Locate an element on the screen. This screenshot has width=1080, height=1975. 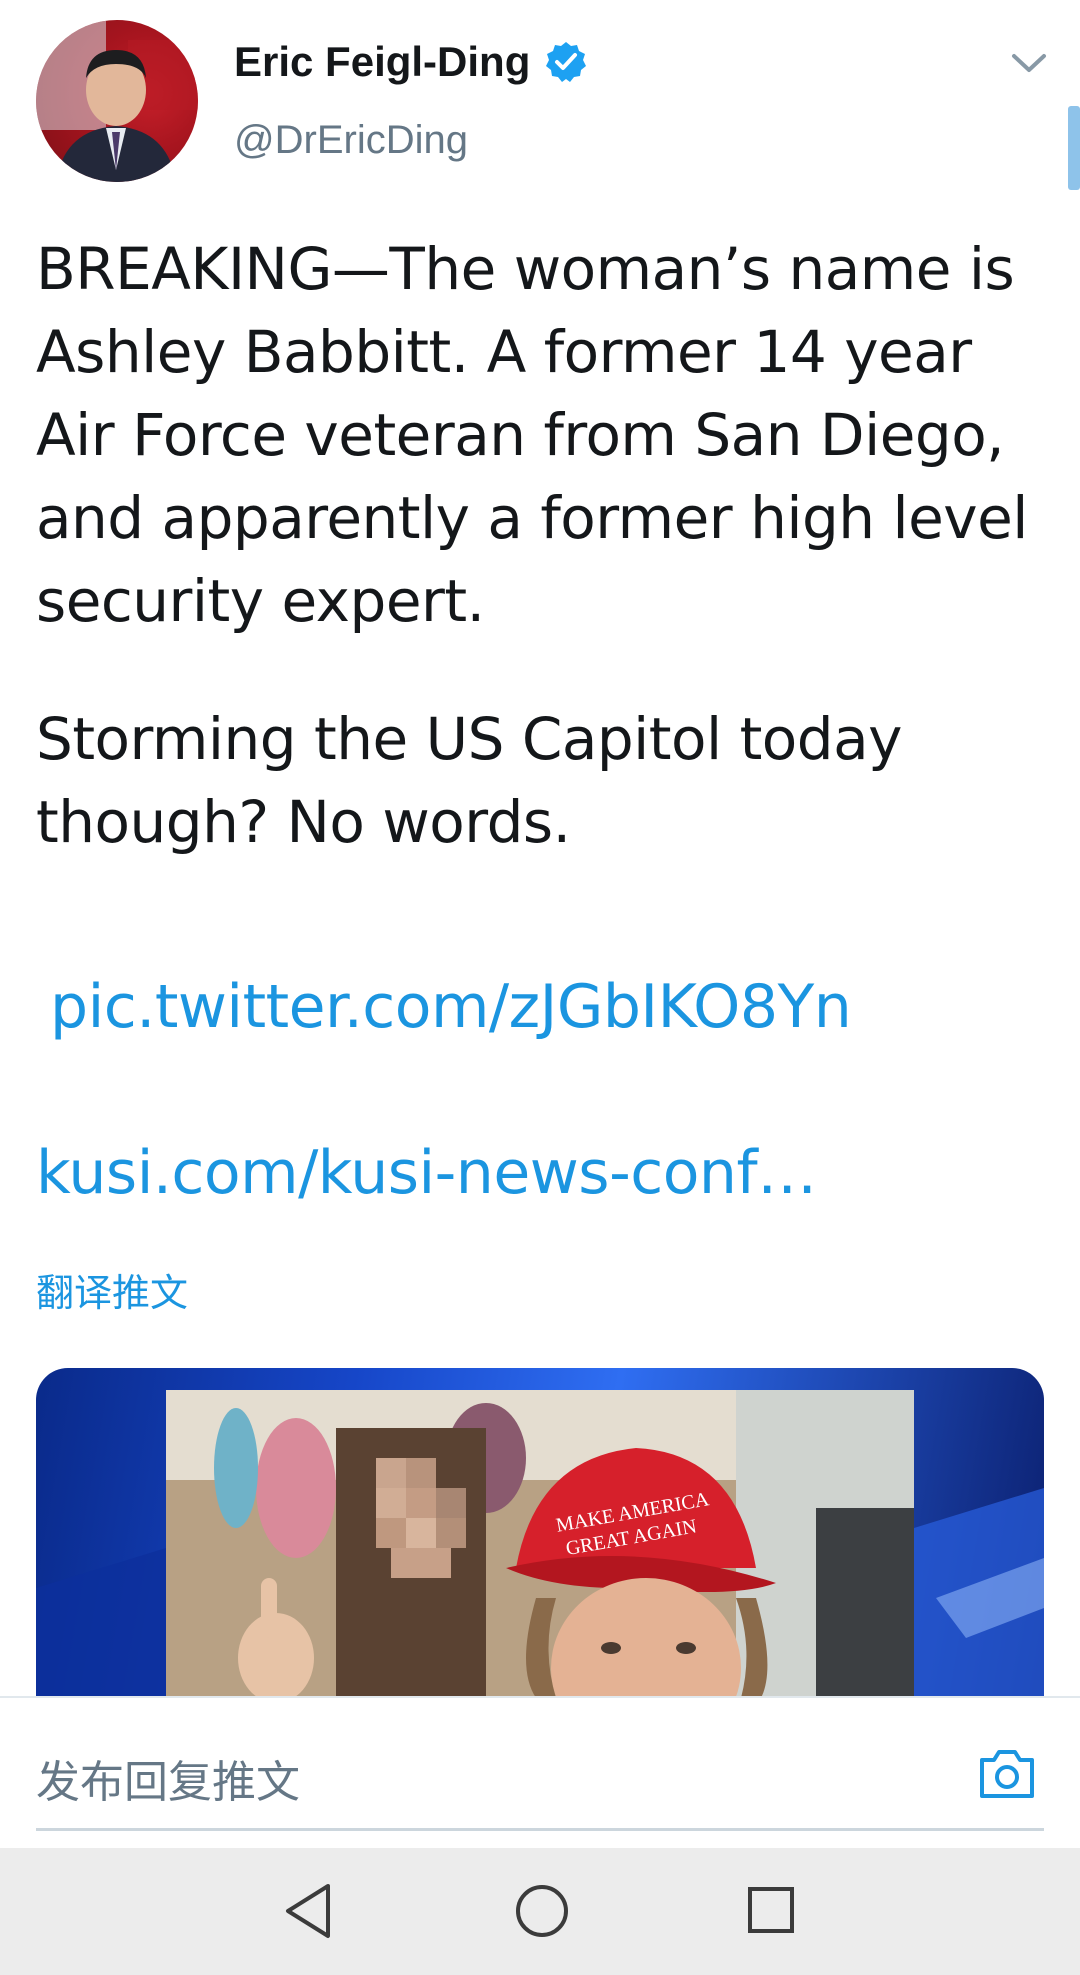
display-name-text: Eric Feigl-Ding is located at coordinates (382, 61).